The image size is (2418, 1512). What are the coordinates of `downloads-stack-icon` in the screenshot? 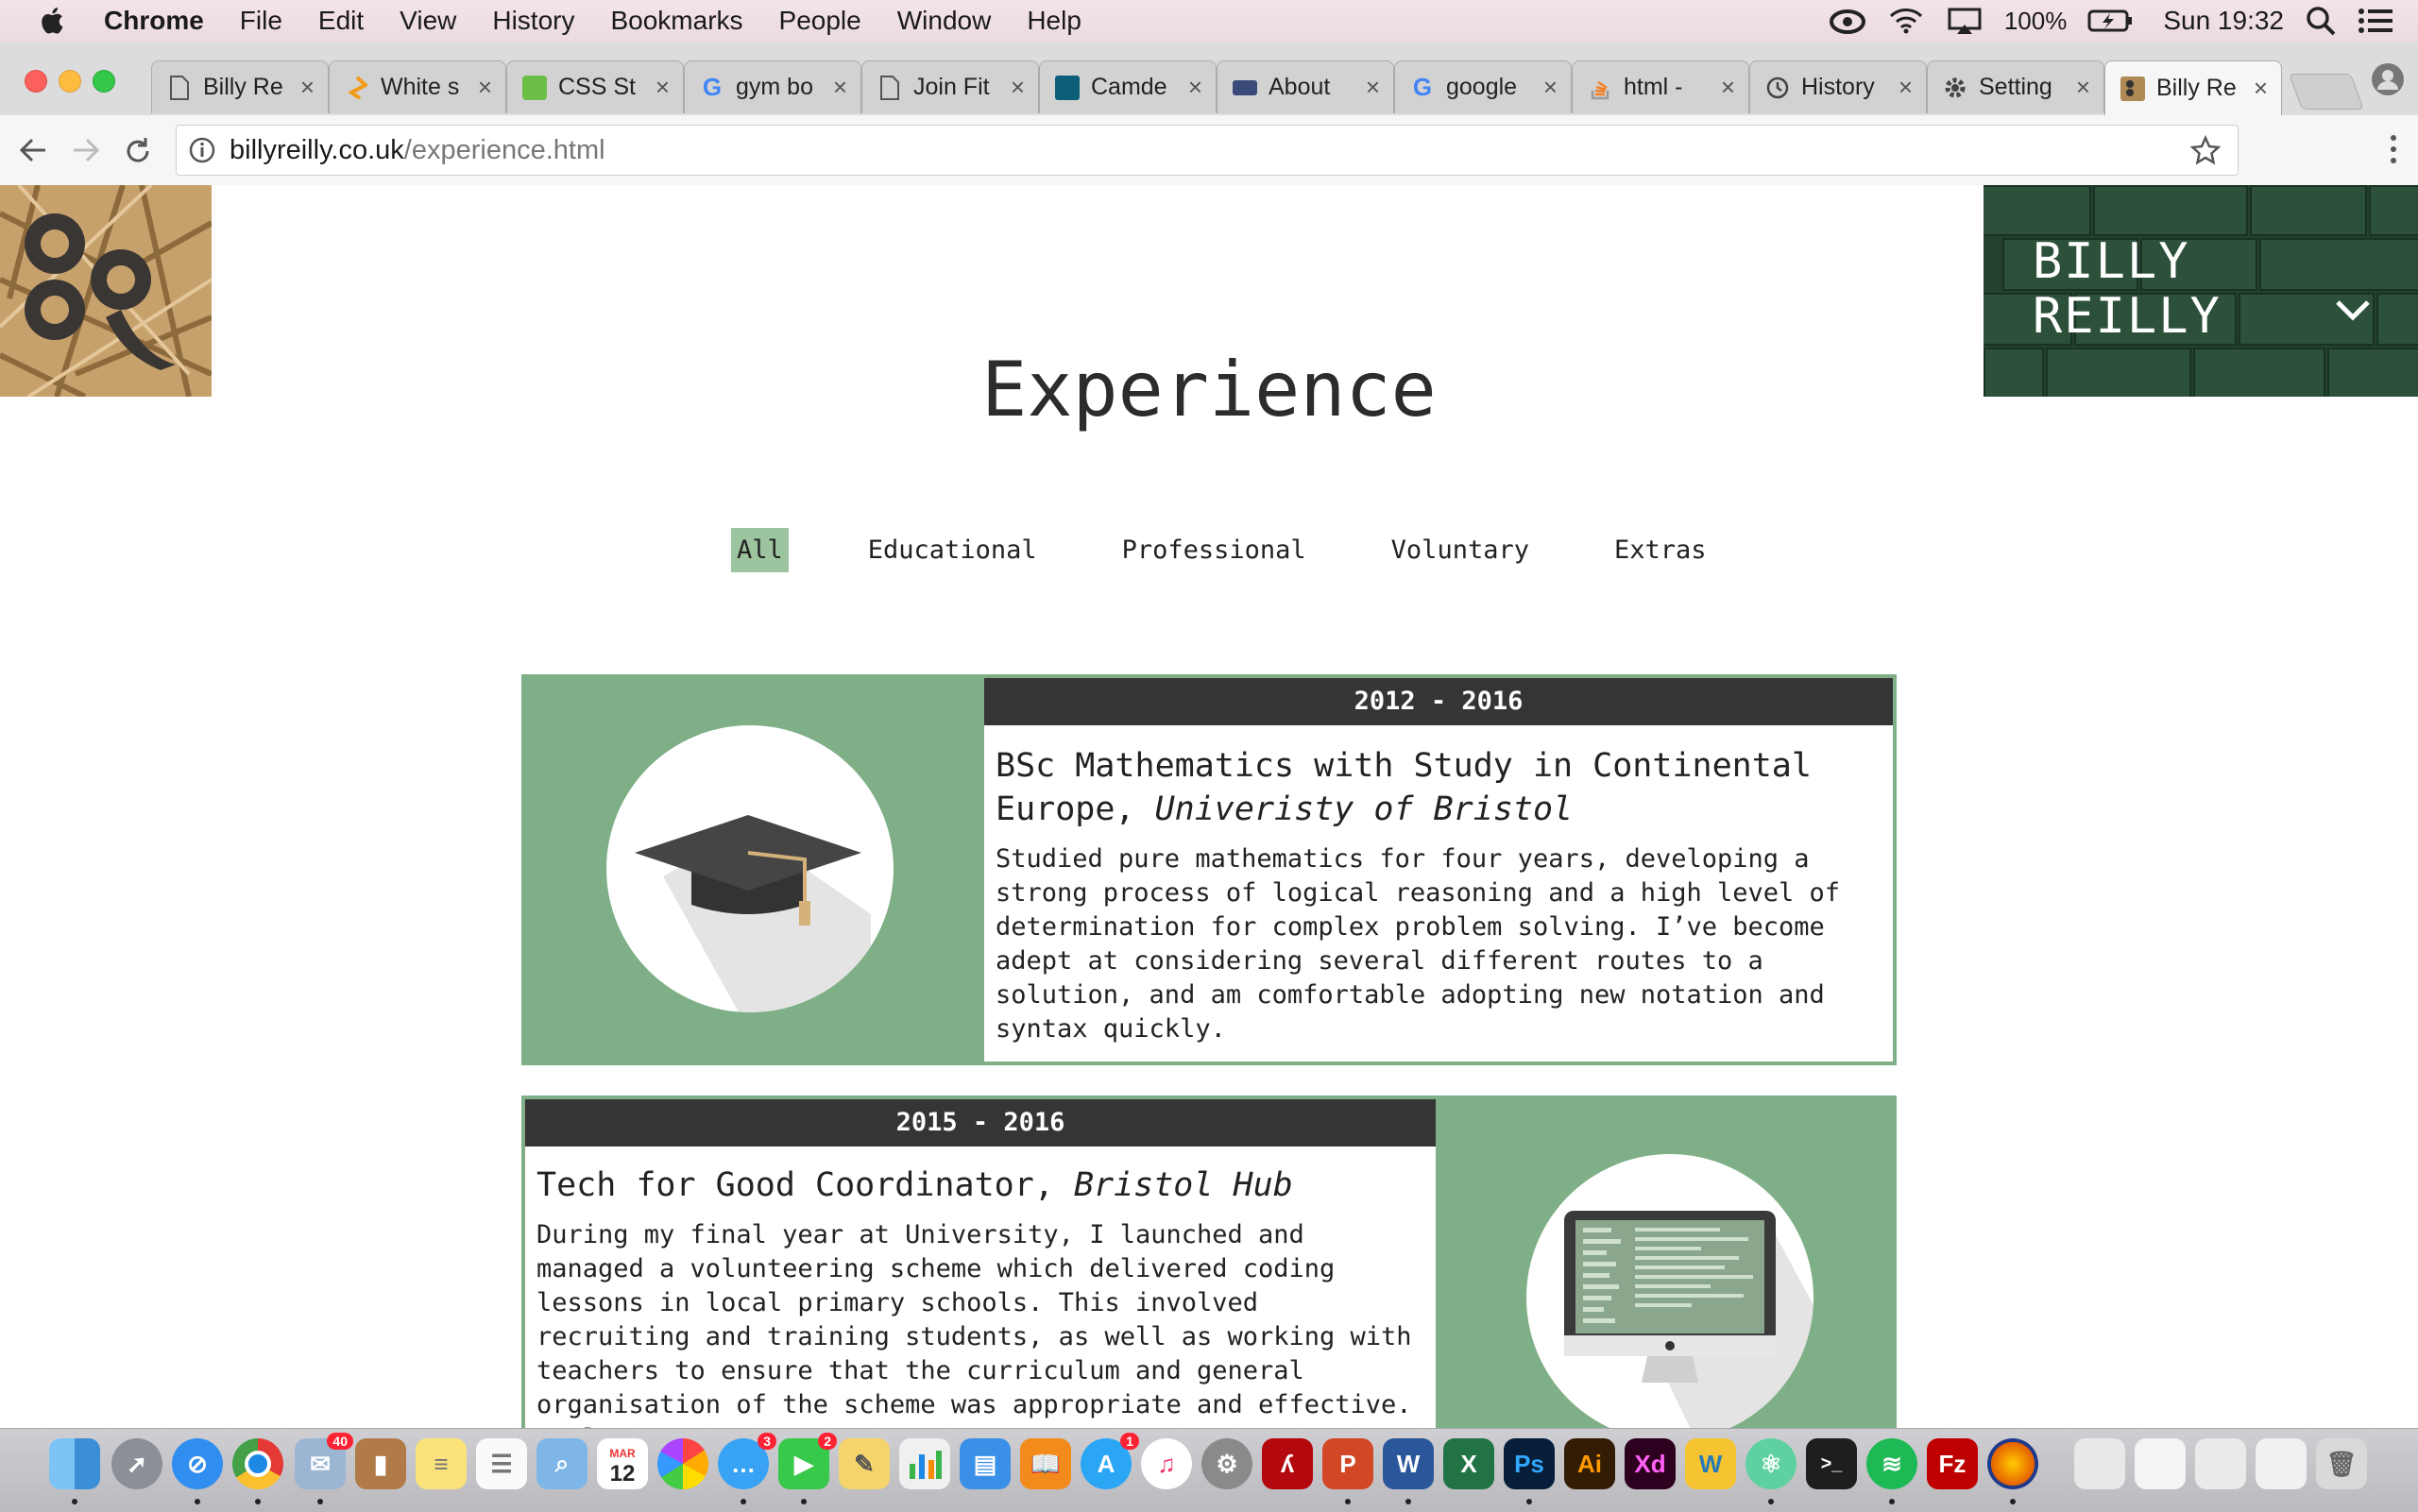 It's located at (2100, 1463).